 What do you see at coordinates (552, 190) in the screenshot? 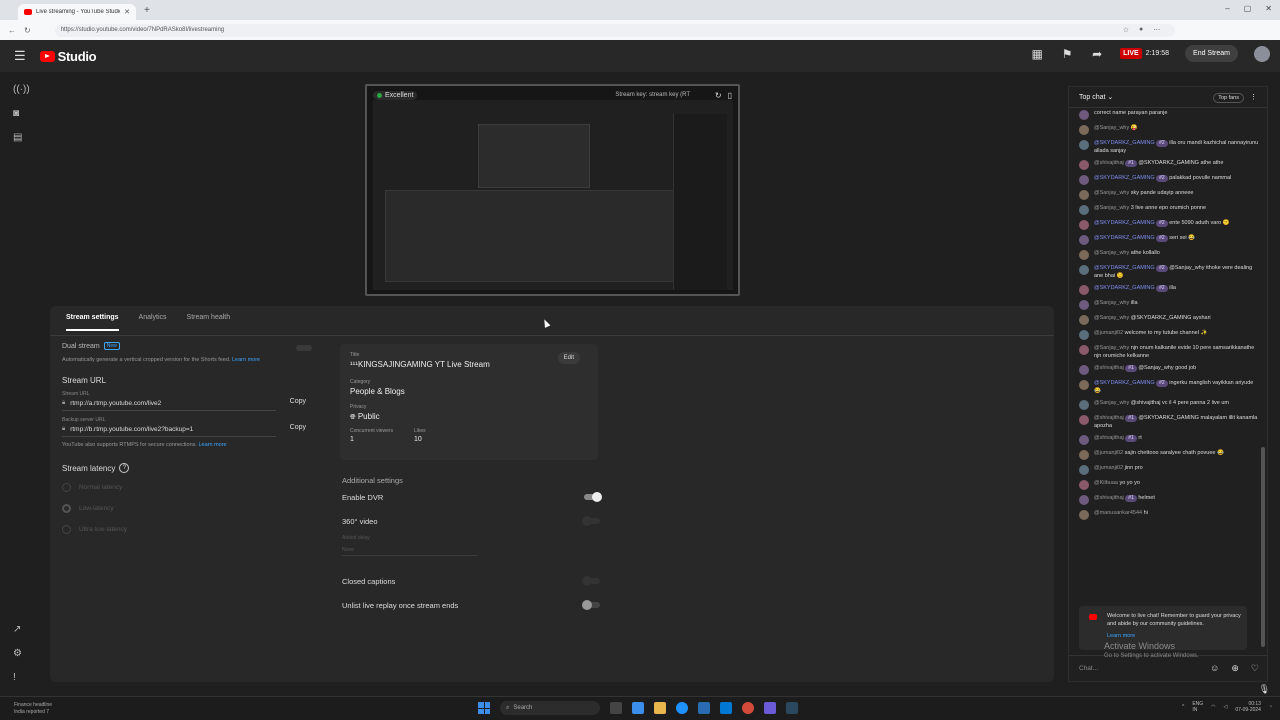
I see `stream-preview: Excellent Stream key: stream key (RT ↻ ▯` at bounding box center [552, 190].